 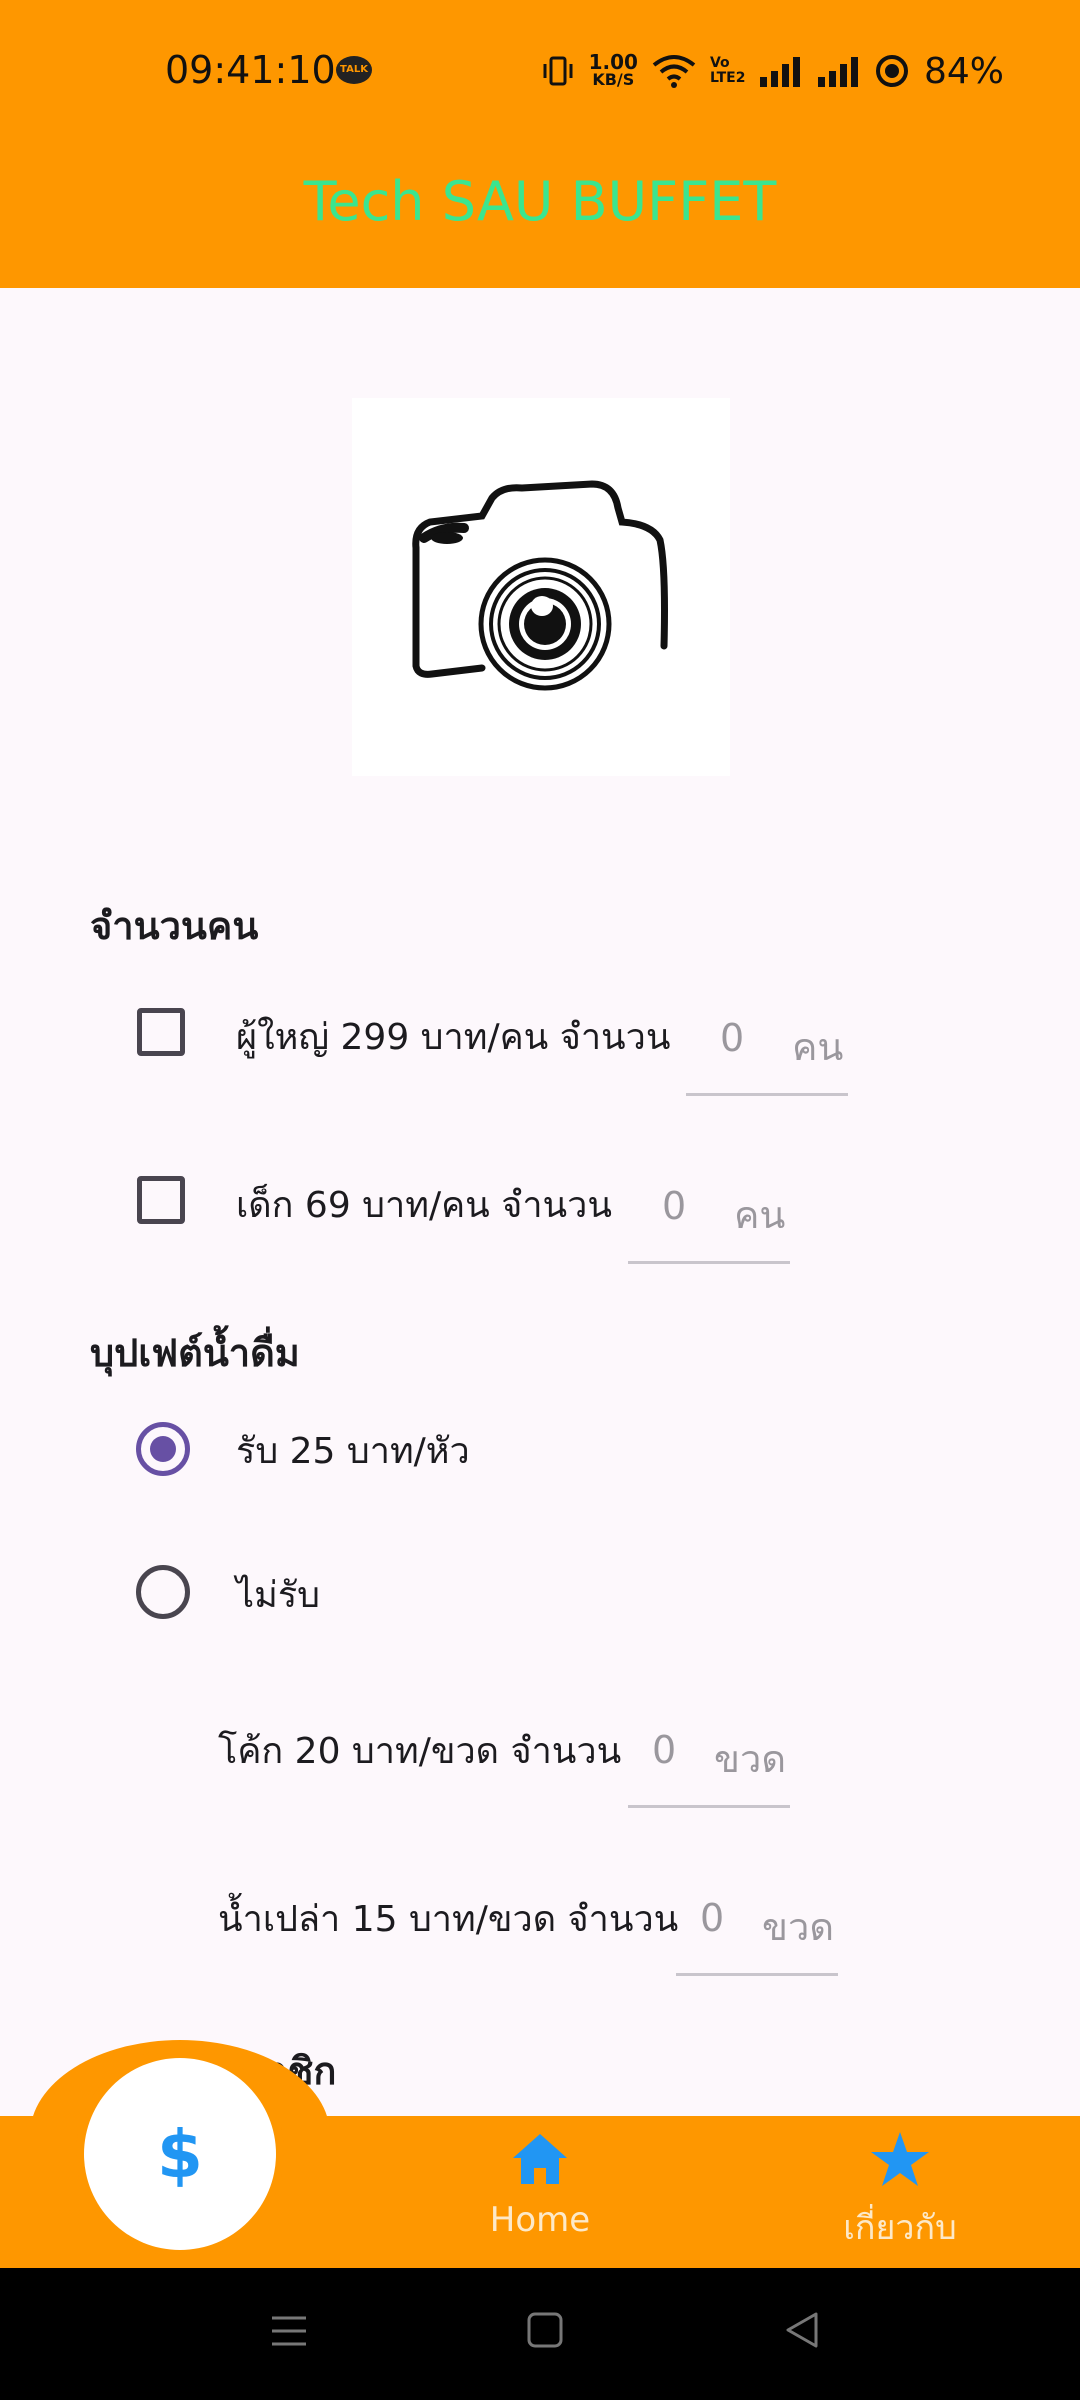 I want to click on status-icons: 1.00 KB/S Vo LTE2 84%, so click(x=772, y=71).